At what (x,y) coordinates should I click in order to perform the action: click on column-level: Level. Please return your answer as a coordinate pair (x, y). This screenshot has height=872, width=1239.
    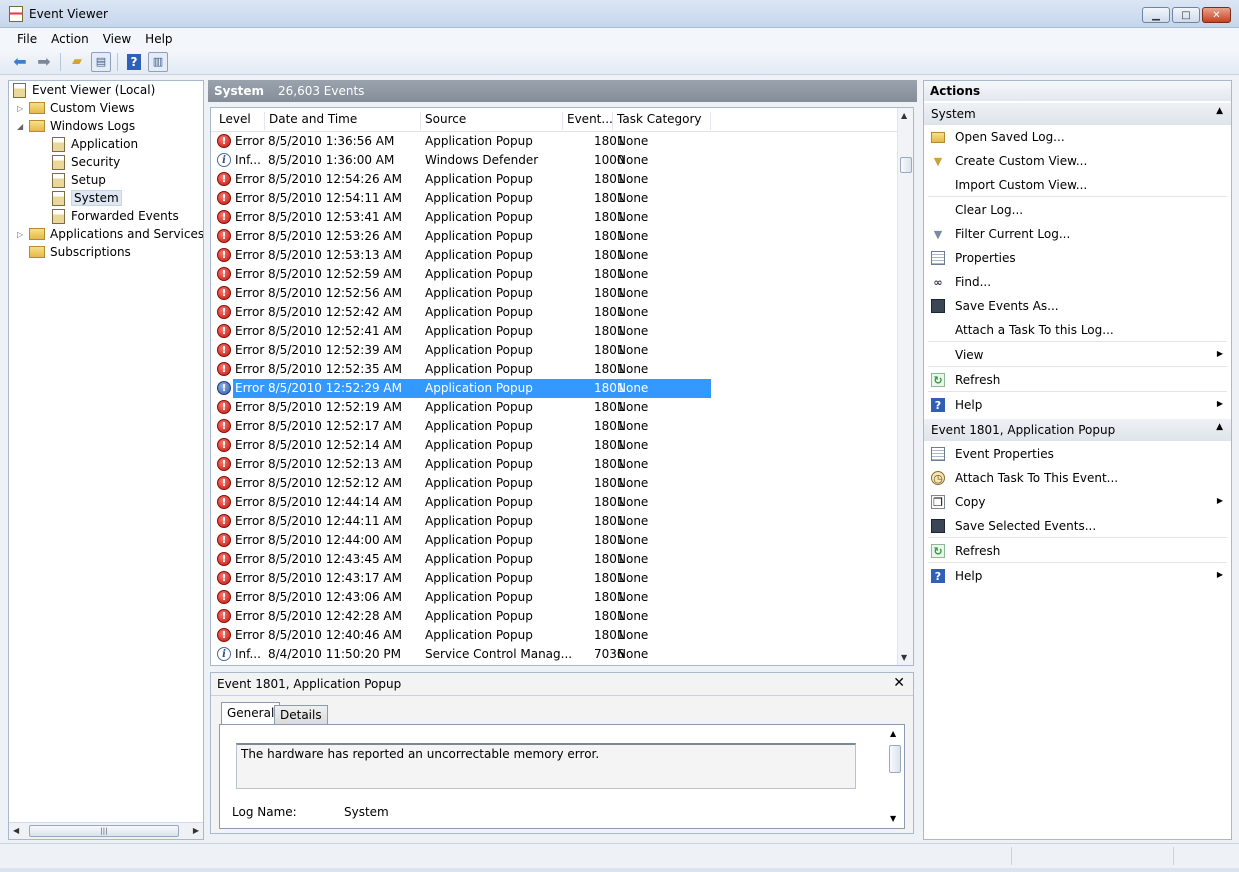
    Looking at the image, I should click on (240, 121).